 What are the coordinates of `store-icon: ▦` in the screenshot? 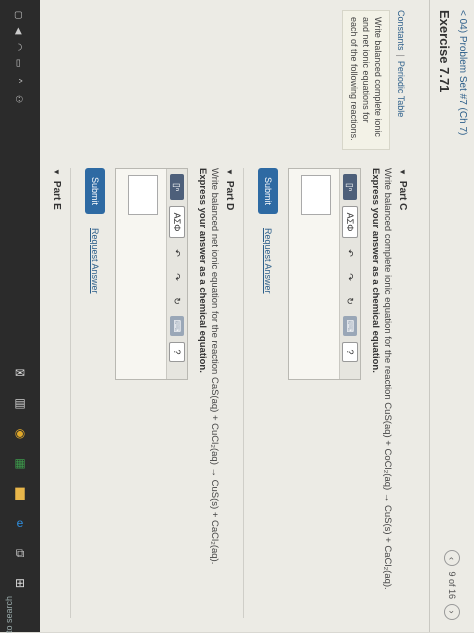 It's located at (20, 463).